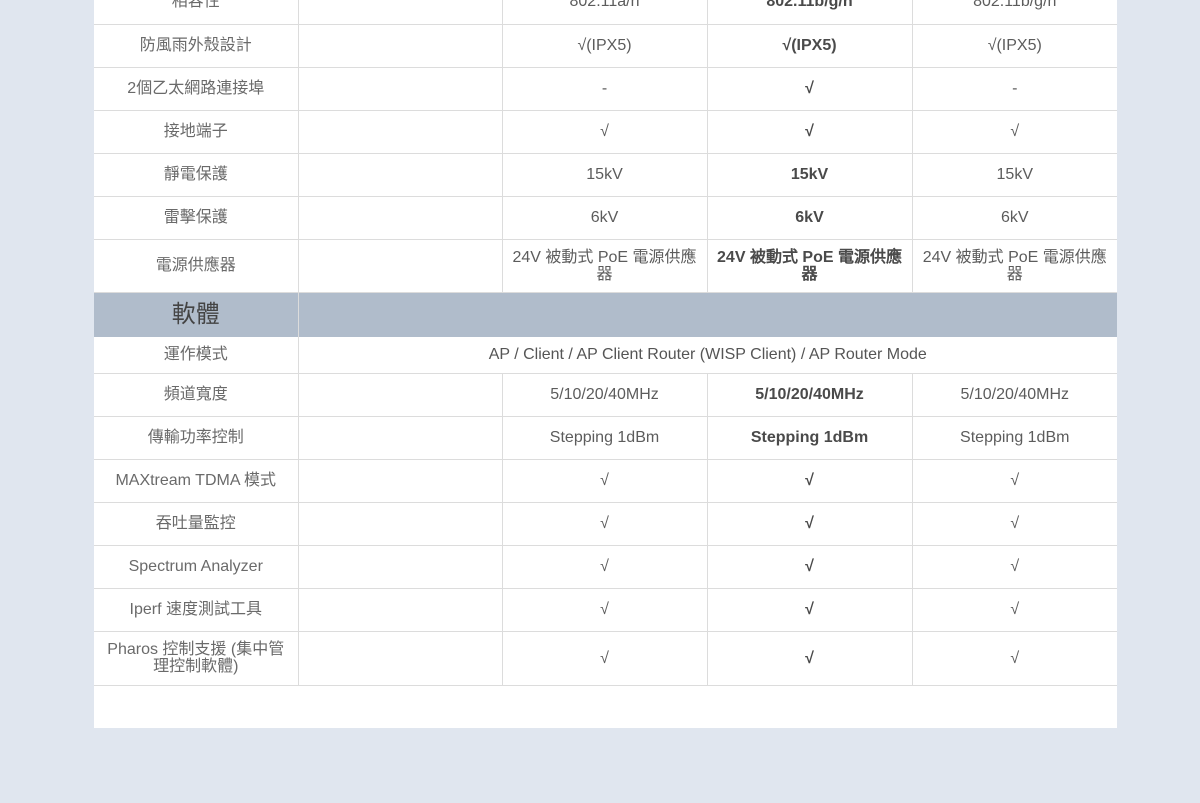  What do you see at coordinates (810, 266) in the screenshot?
I see `spec-value-model-2: 24V 被動式 PoE 電源供應器` at bounding box center [810, 266].